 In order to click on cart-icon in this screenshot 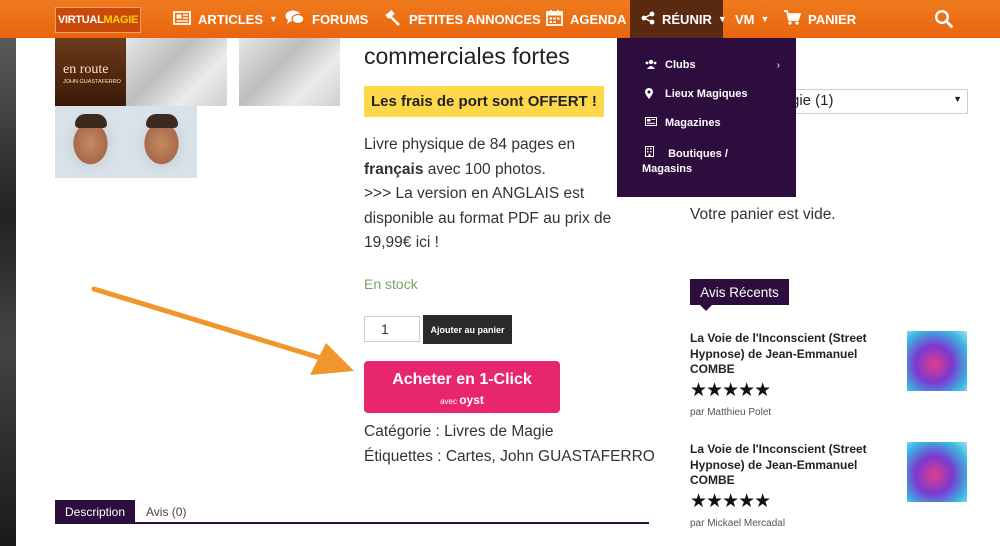, I will do `click(792, 19)`.